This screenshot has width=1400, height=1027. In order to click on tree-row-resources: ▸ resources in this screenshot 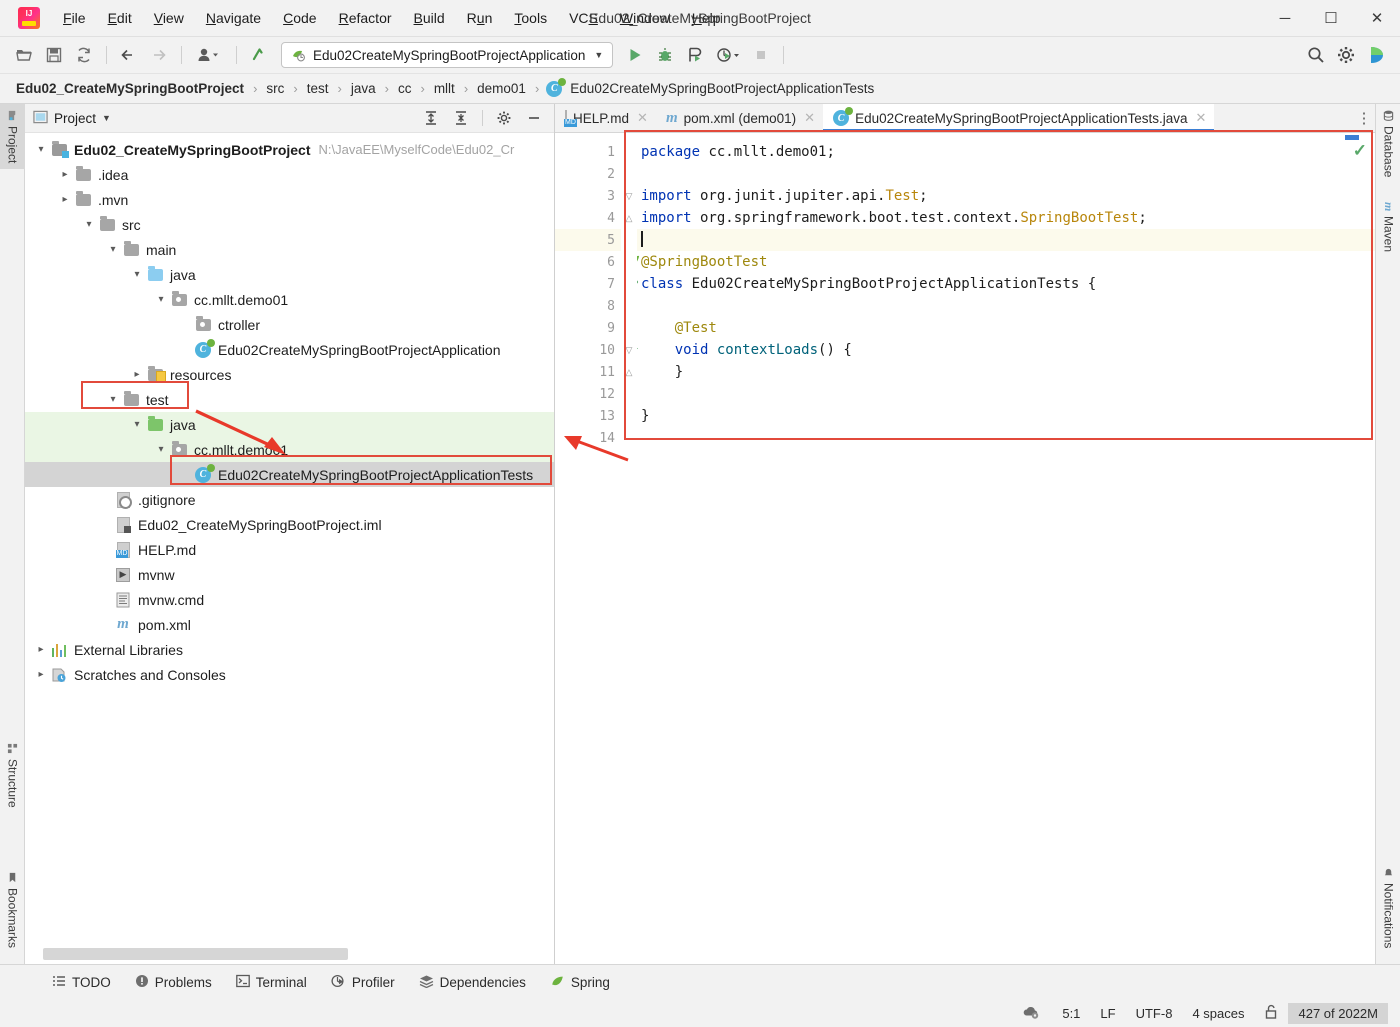, I will do `click(289, 374)`.